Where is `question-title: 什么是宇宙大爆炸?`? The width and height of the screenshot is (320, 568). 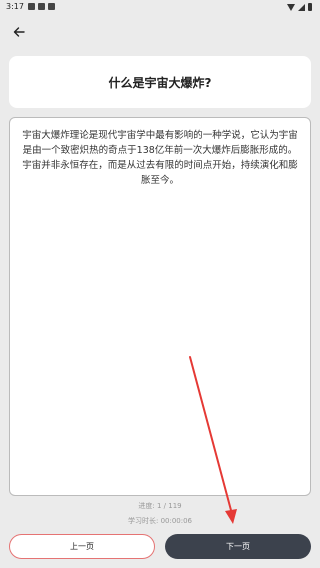
question-title: 什么是宇宙大爆炸? is located at coordinates (160, 82).